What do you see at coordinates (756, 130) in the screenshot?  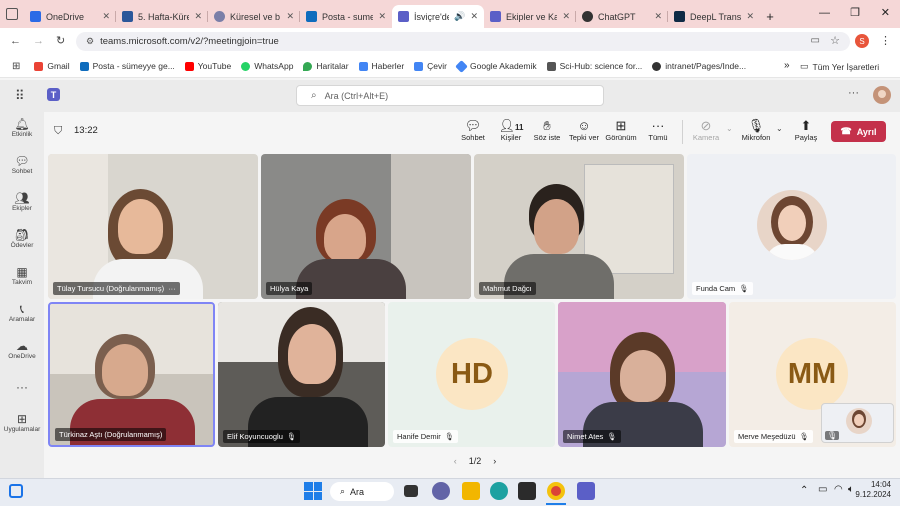 I see `mic-button: 🎙︎ Mikrofon` at bounding box center [756, 130].